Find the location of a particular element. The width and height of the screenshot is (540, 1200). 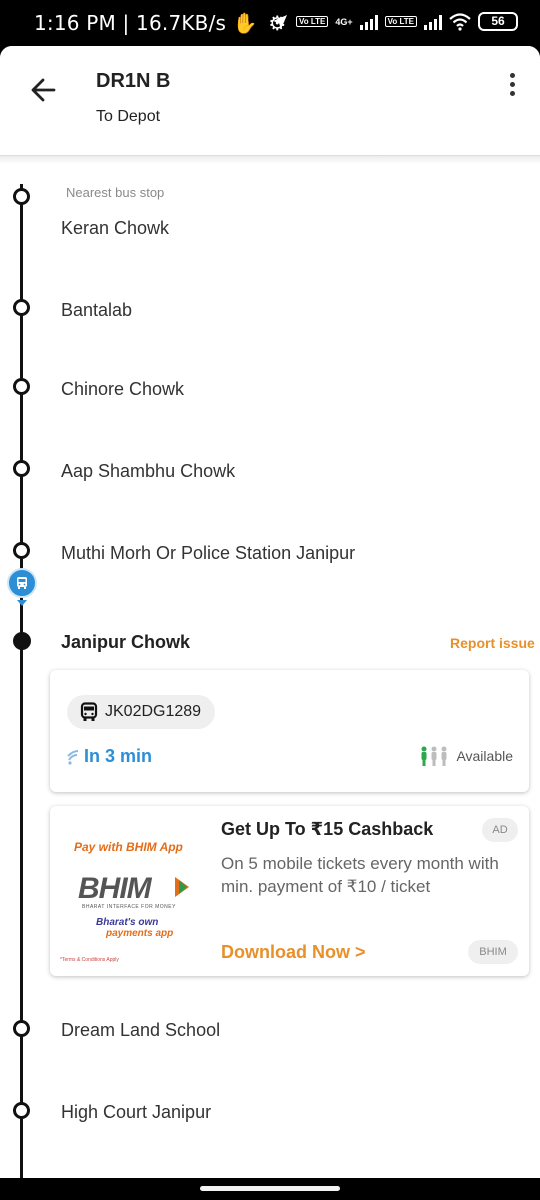

stop-item: High Court Janipur is located at coordinates (136, 1112).